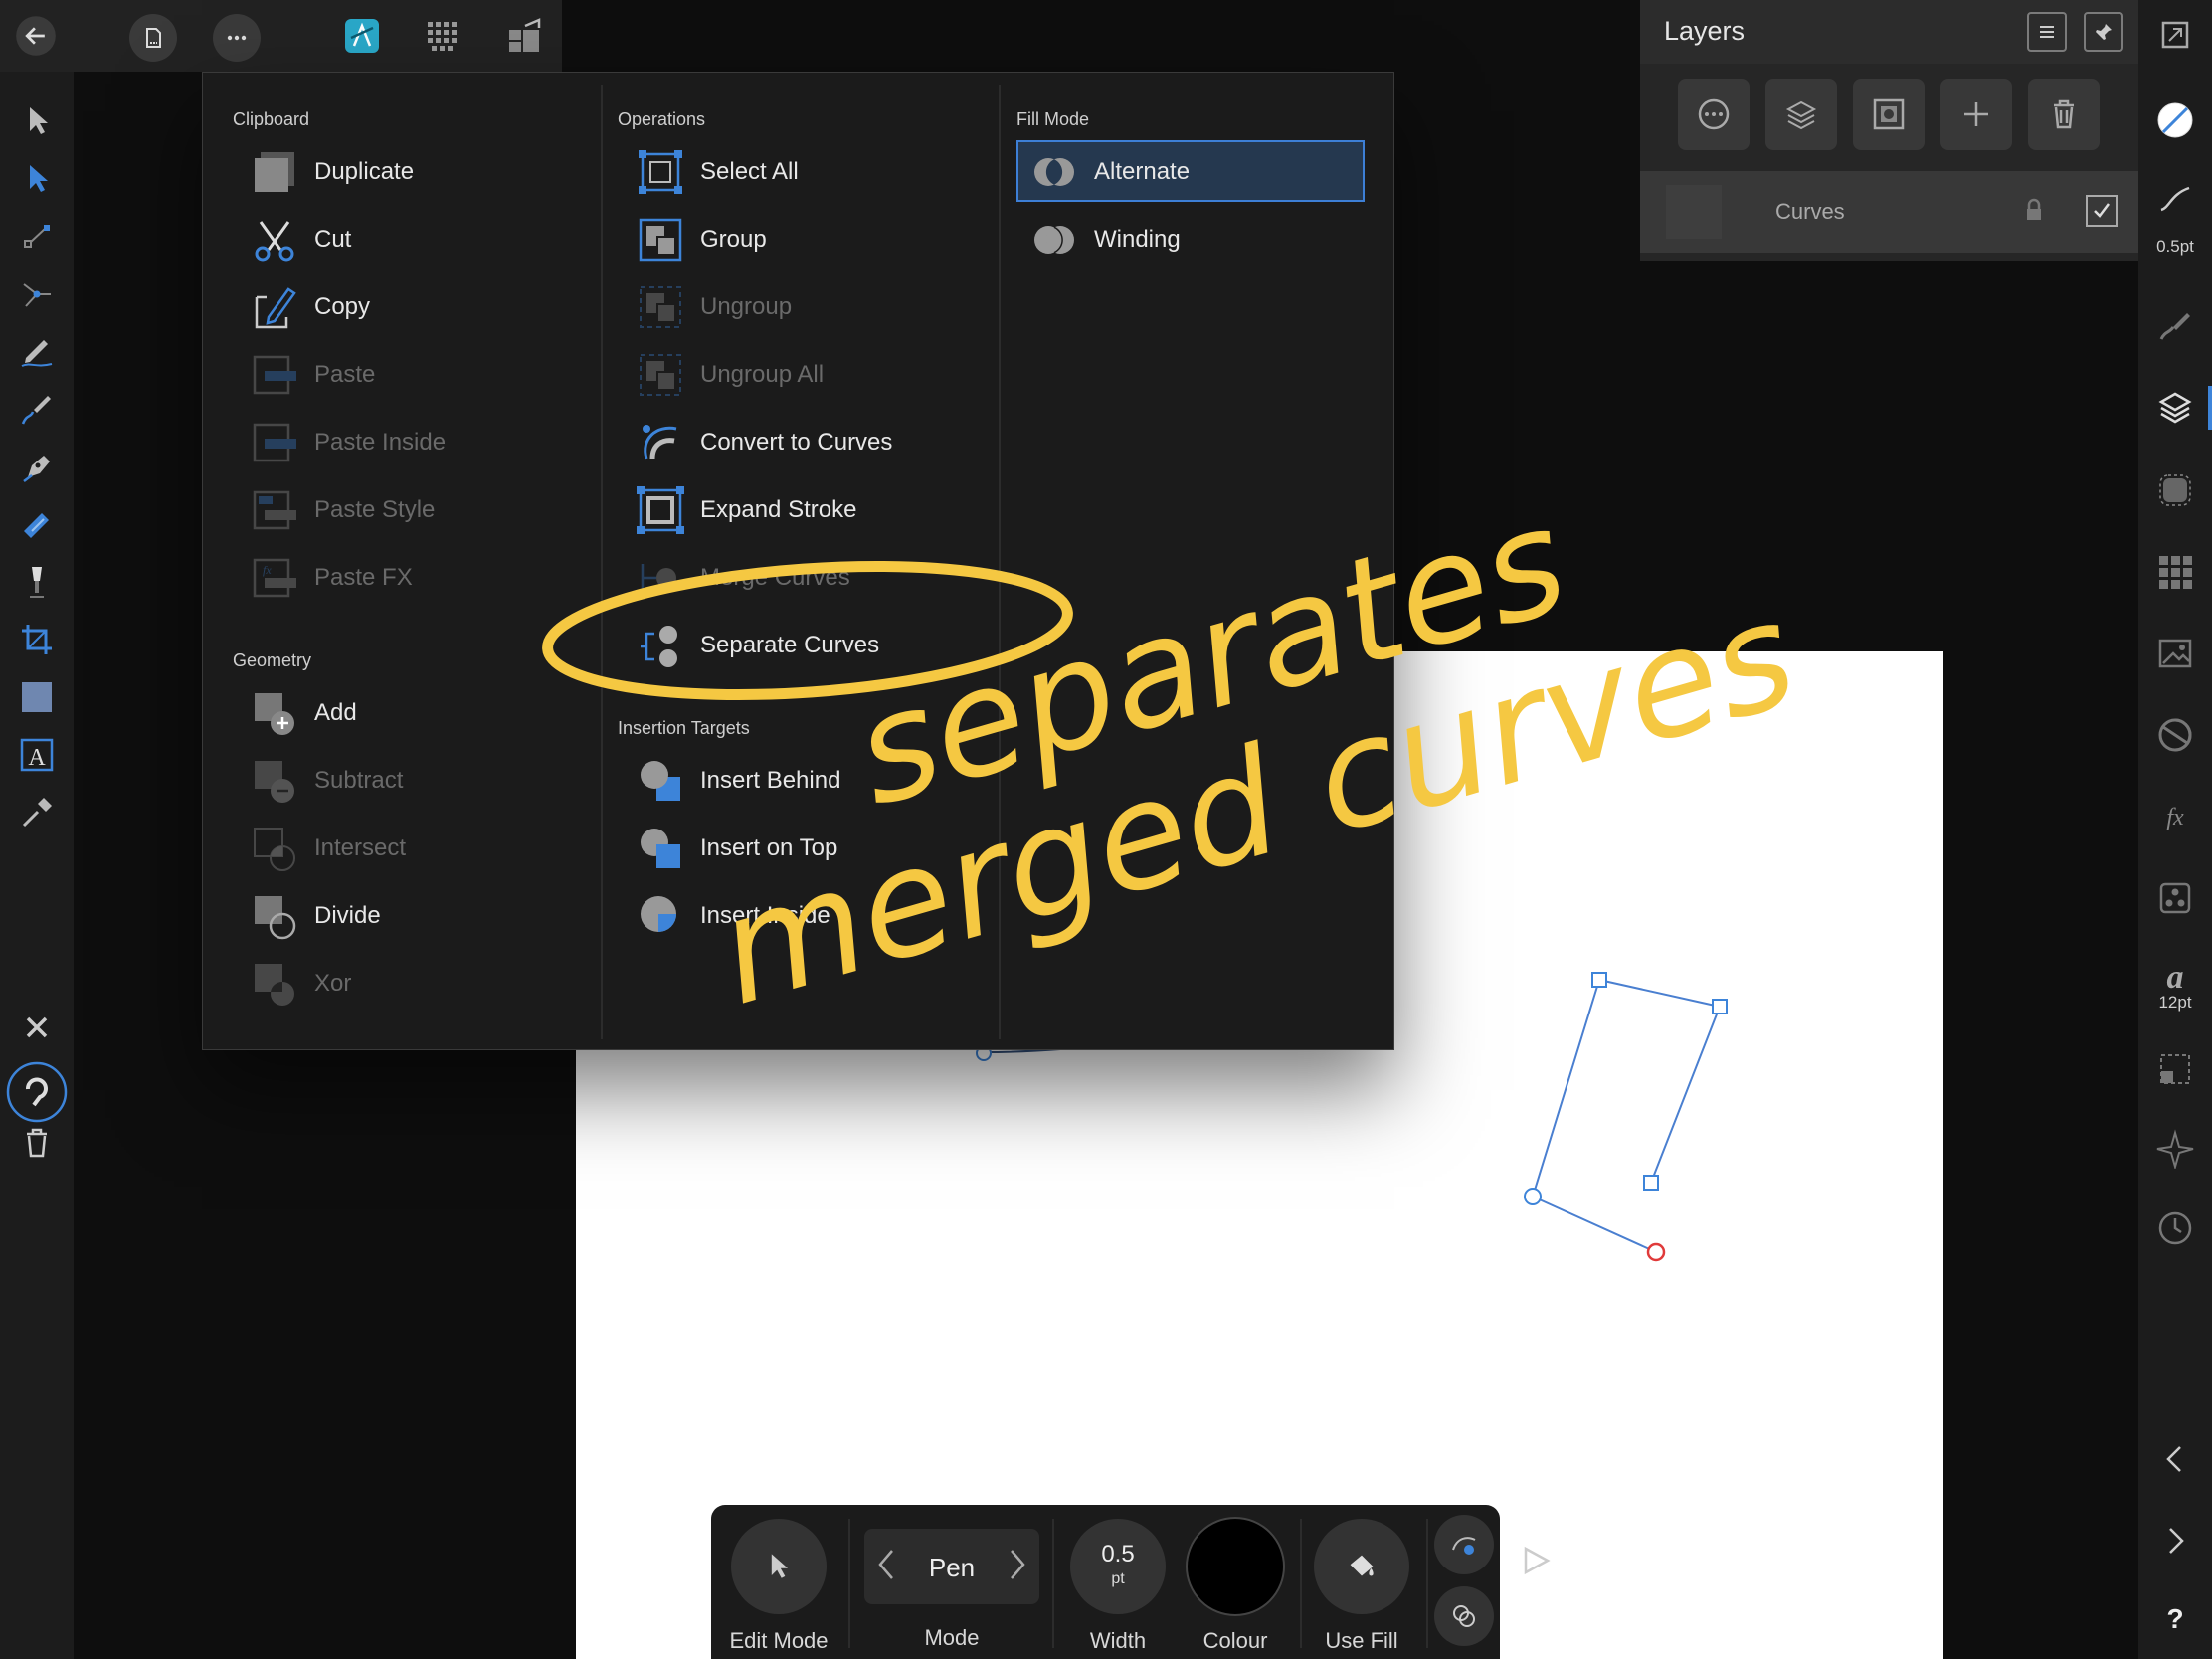 The height and width of the screenshot is (1659, 2212). Describe the element at coordinates (732, 916) in the screenshot. I see `insert-inside-menu-item: Insert Inside` at that location.